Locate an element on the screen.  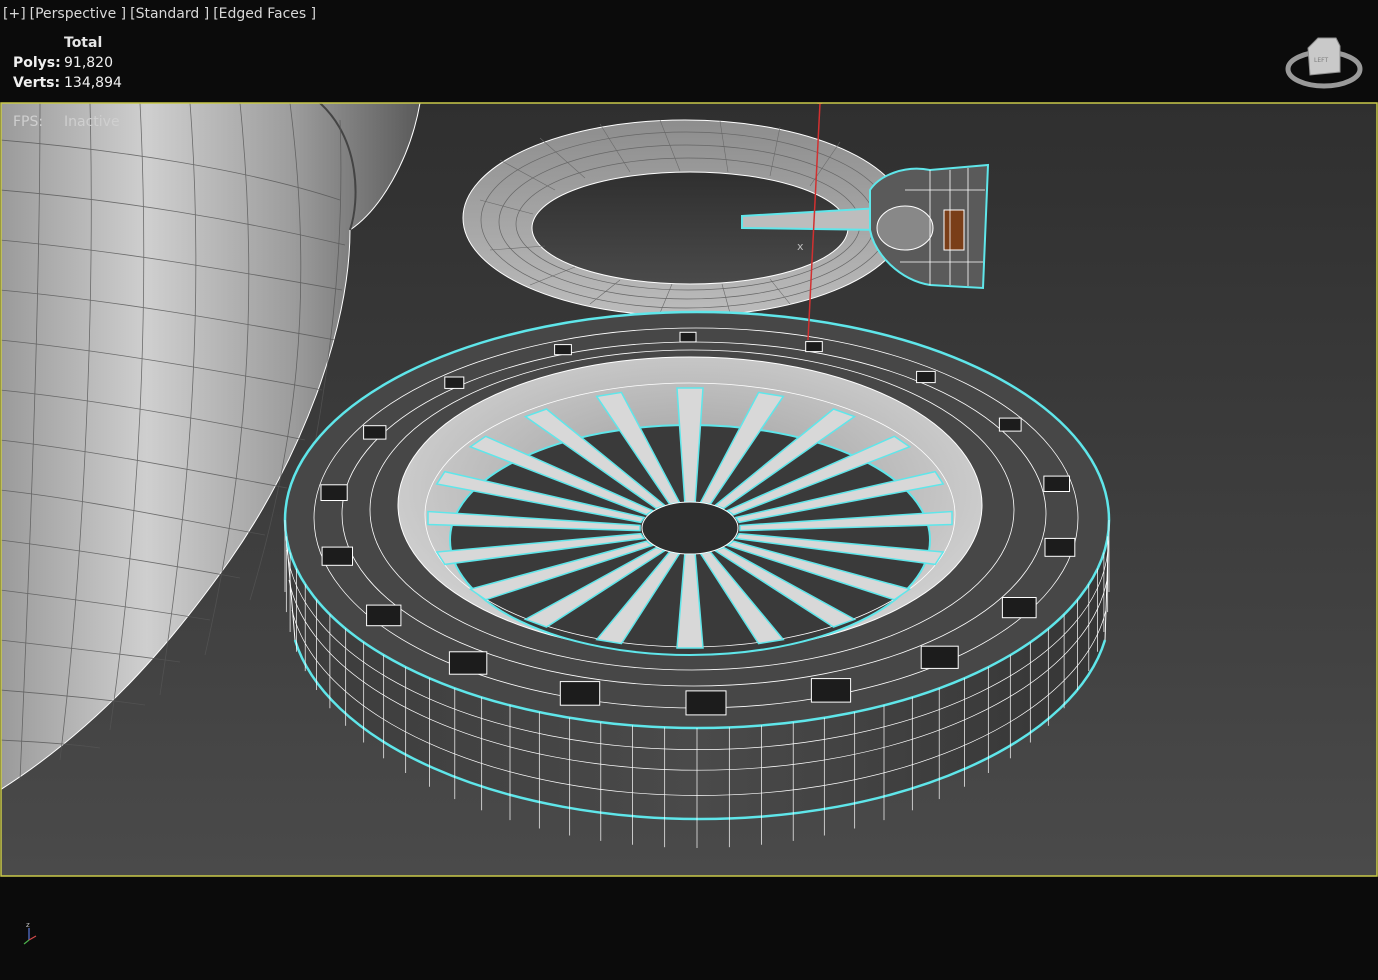
verts-value: 134,894 is located at coordinates (93, 83).